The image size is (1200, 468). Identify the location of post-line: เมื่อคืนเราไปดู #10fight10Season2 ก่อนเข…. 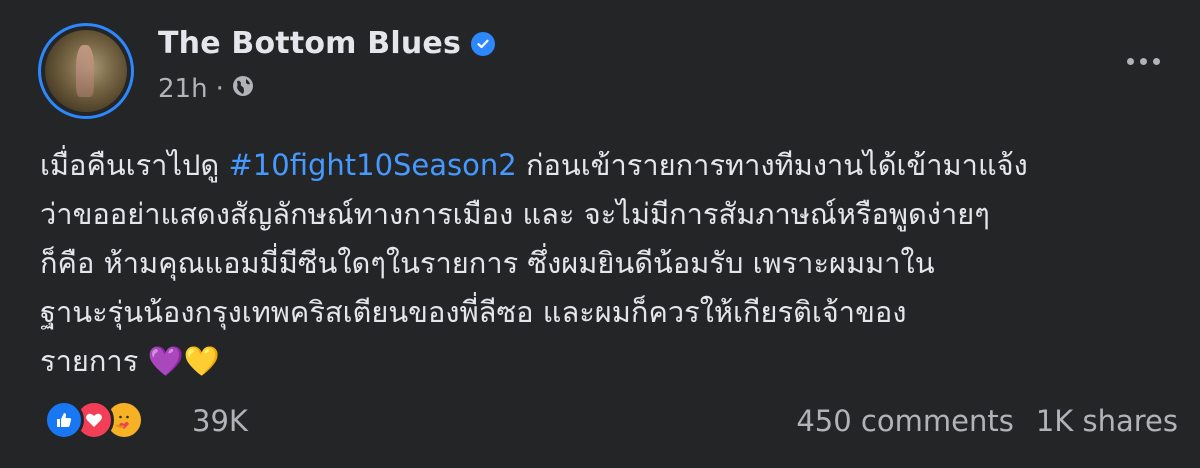
(605, 165).